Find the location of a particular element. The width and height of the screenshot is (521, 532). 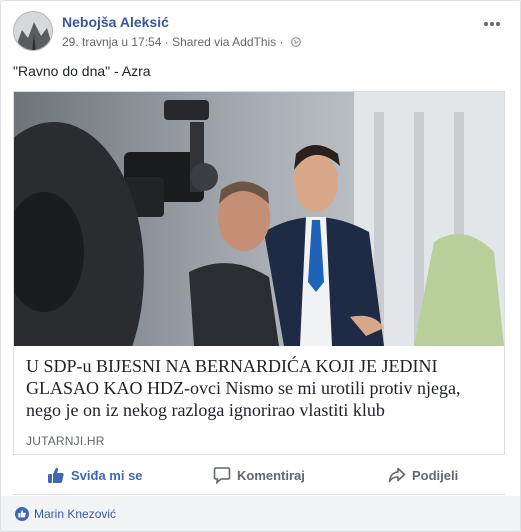

post-timestamp: 29. travnja u 17:54 is located at coordinates (111, 42).